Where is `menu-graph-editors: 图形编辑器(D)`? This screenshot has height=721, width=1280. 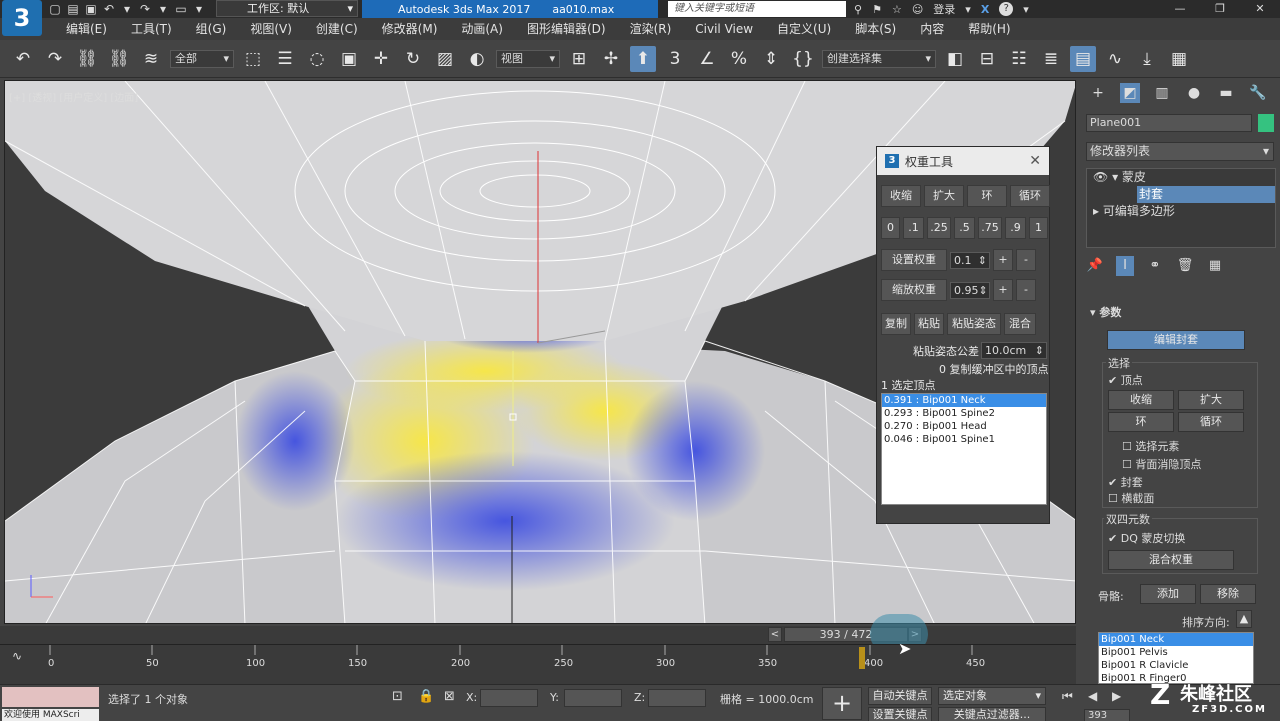
menu-graph-editors: 图形编辑器(D) is located at coordinates (566, 29).